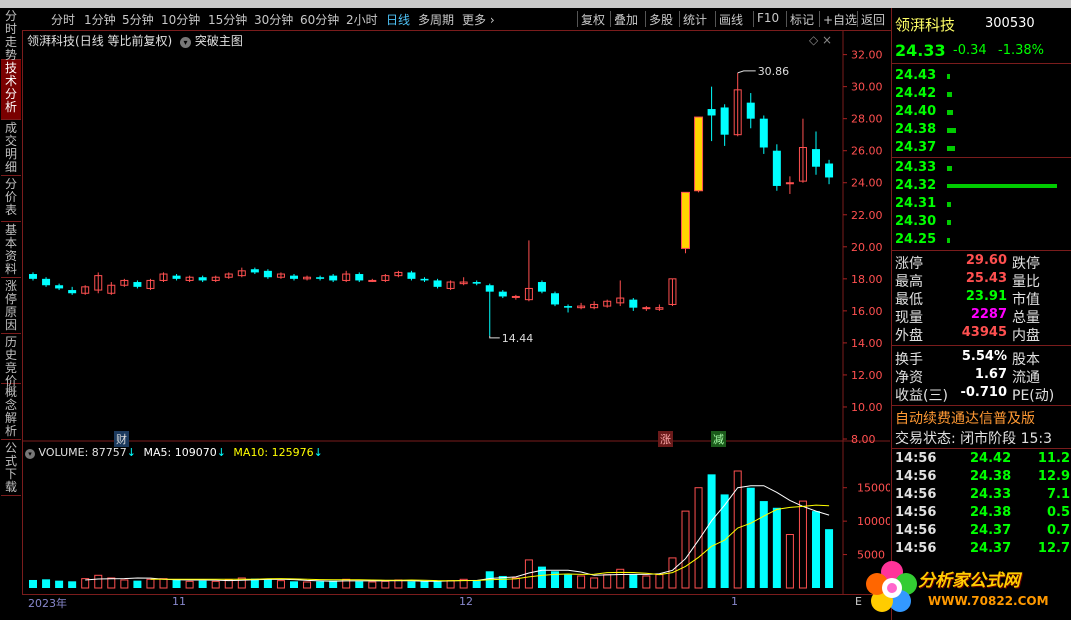 This screenshot has width=1071, height=620. Describe the element at coordinates (398, 19) in the screenshot. I see `period-item-8: 日线` at that location.